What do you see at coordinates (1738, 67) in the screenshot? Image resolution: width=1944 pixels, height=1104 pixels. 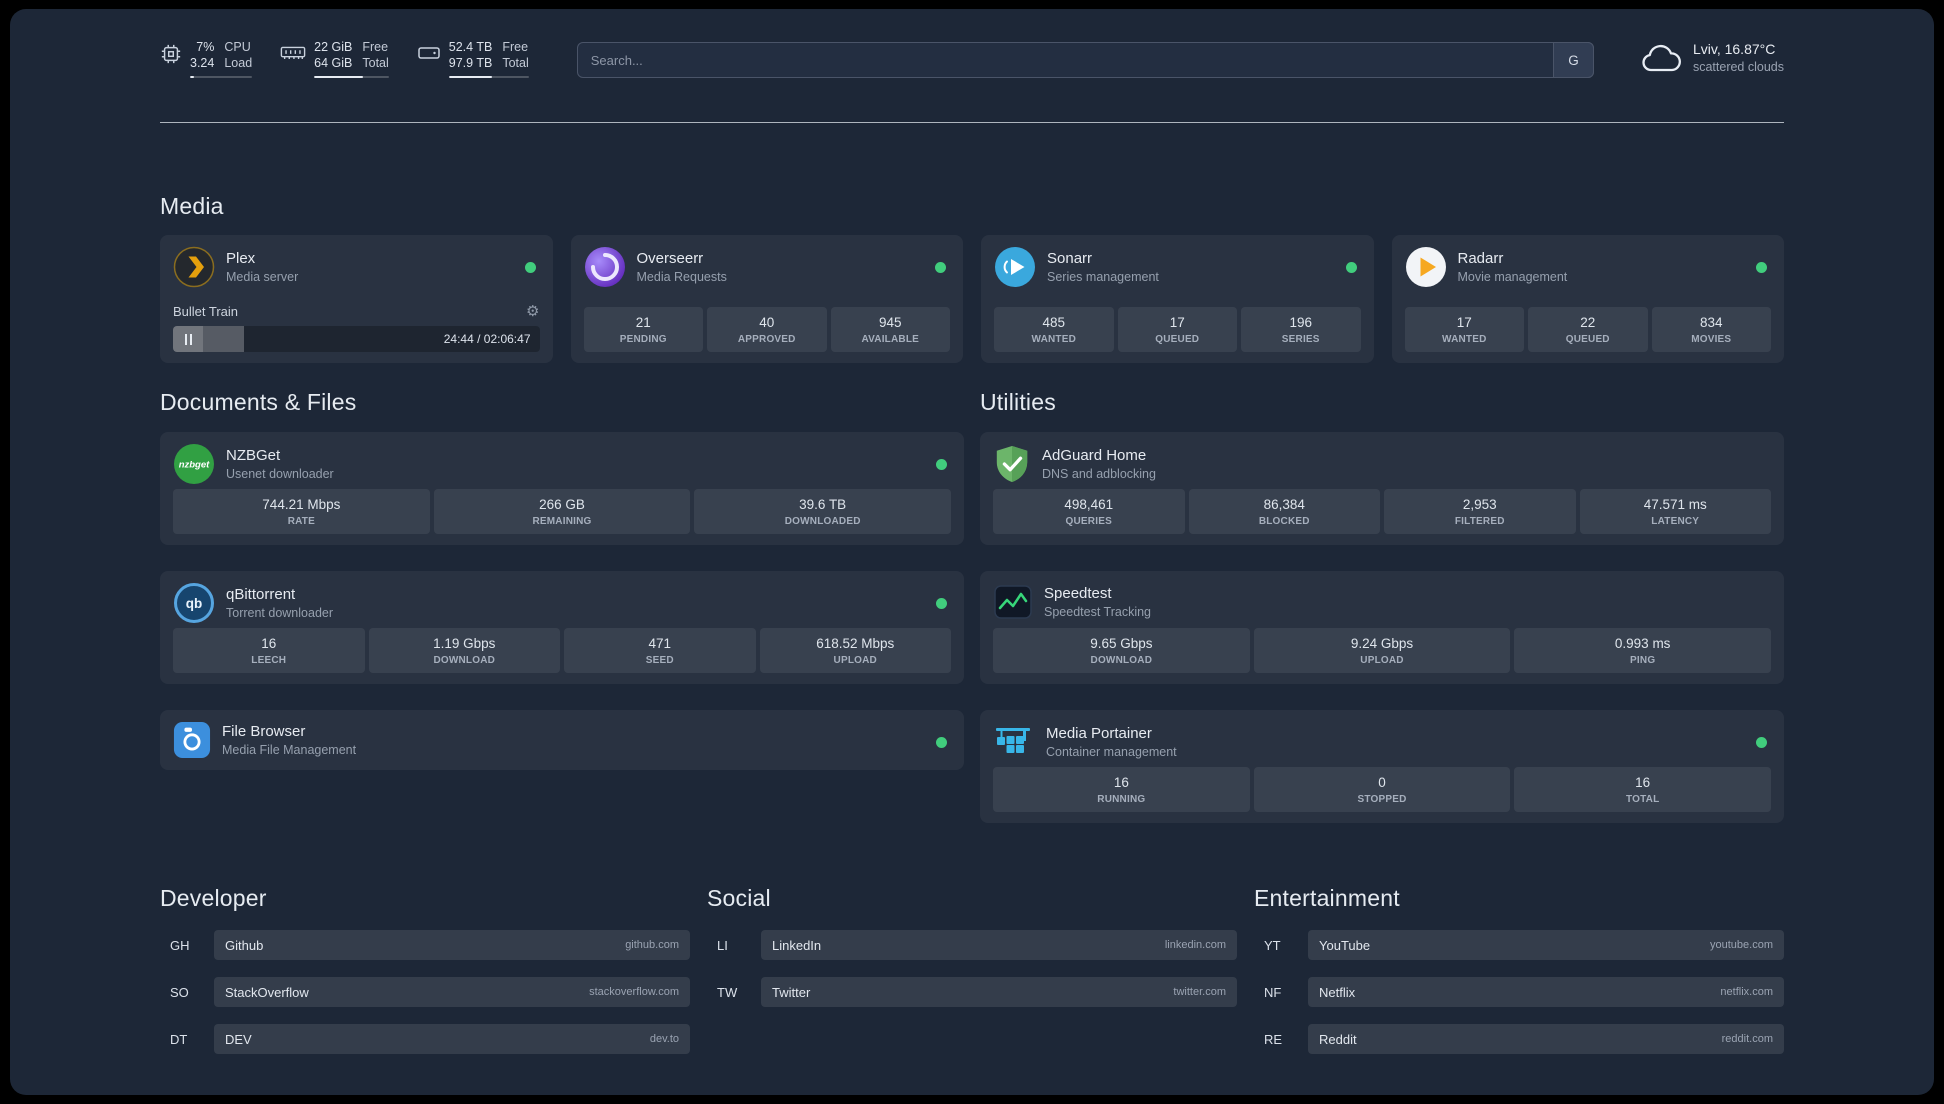 I see `weather-condition: scattered clouds` at bounding box center [1738, 67].